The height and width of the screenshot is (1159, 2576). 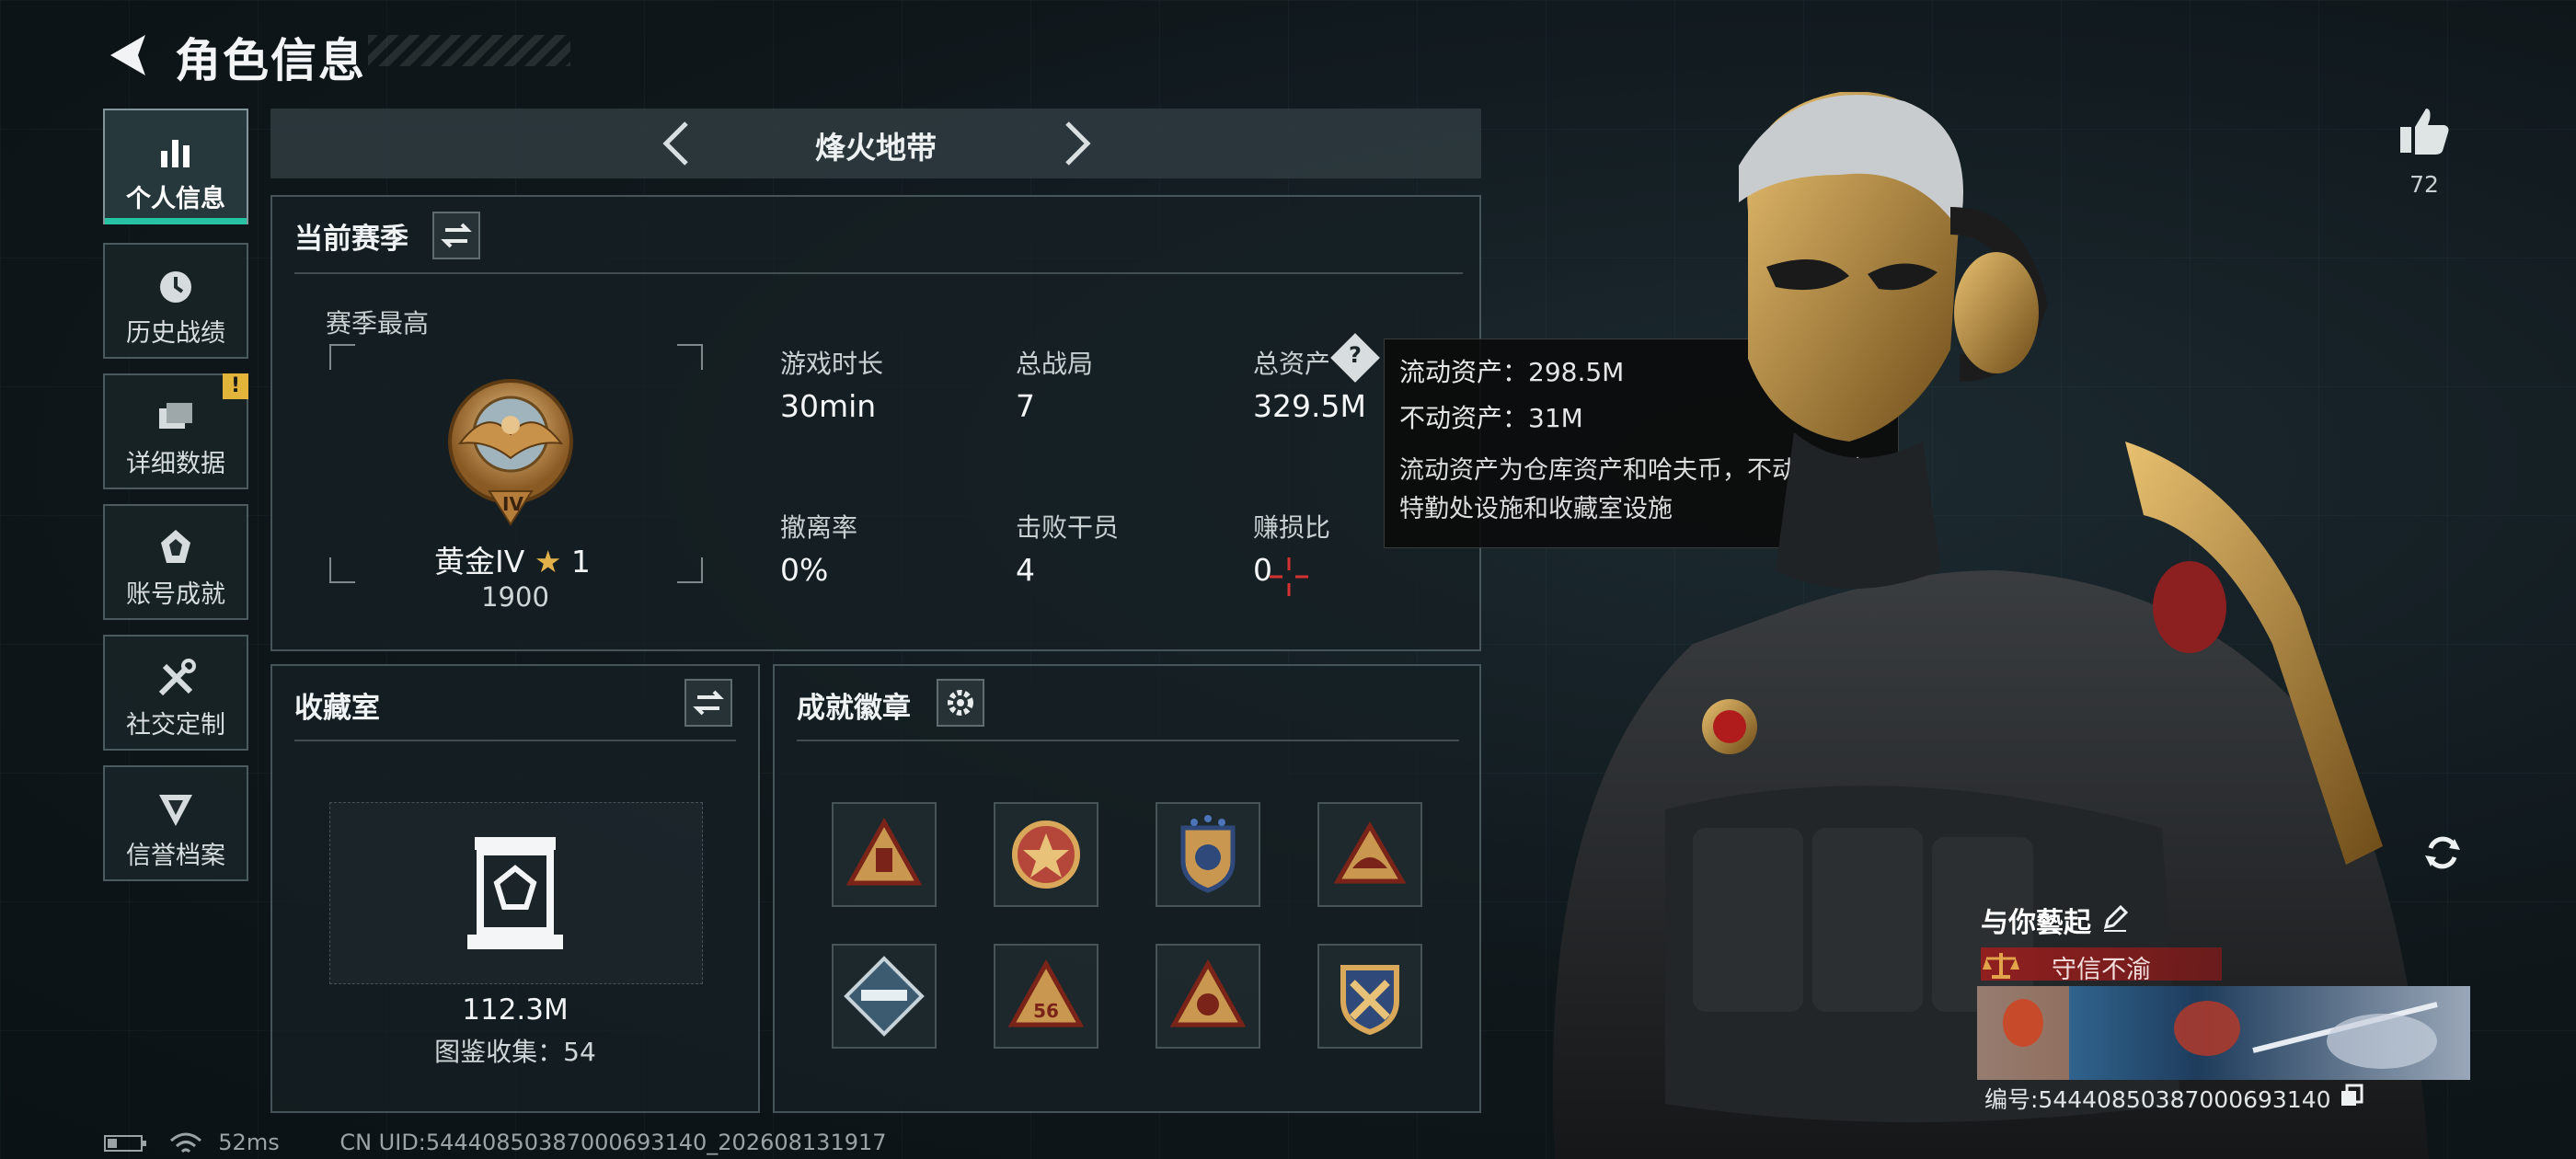 What do you see at coordinates (128, 55) in the screenshot?
I see `back-arrow-icon` at bounding box center [128, 55].